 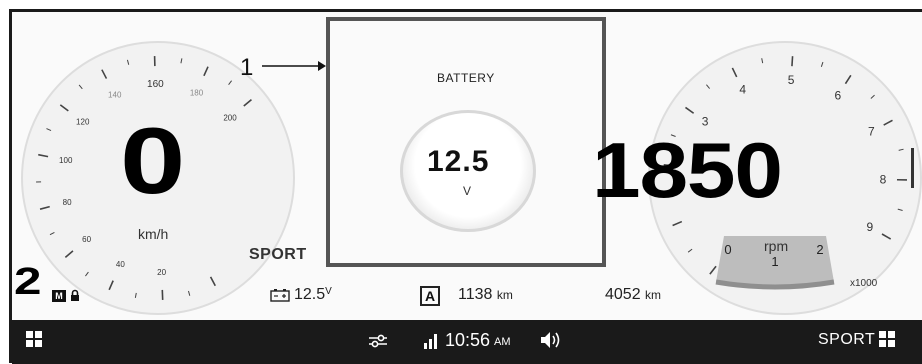 I want to click on drive-mode-status: SPORT, so click(x=846, y=340).